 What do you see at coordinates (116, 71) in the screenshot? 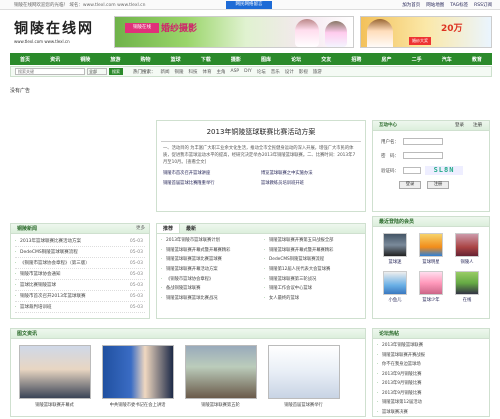
I see `search-button: 搜索` at bounding box center [116, 71].